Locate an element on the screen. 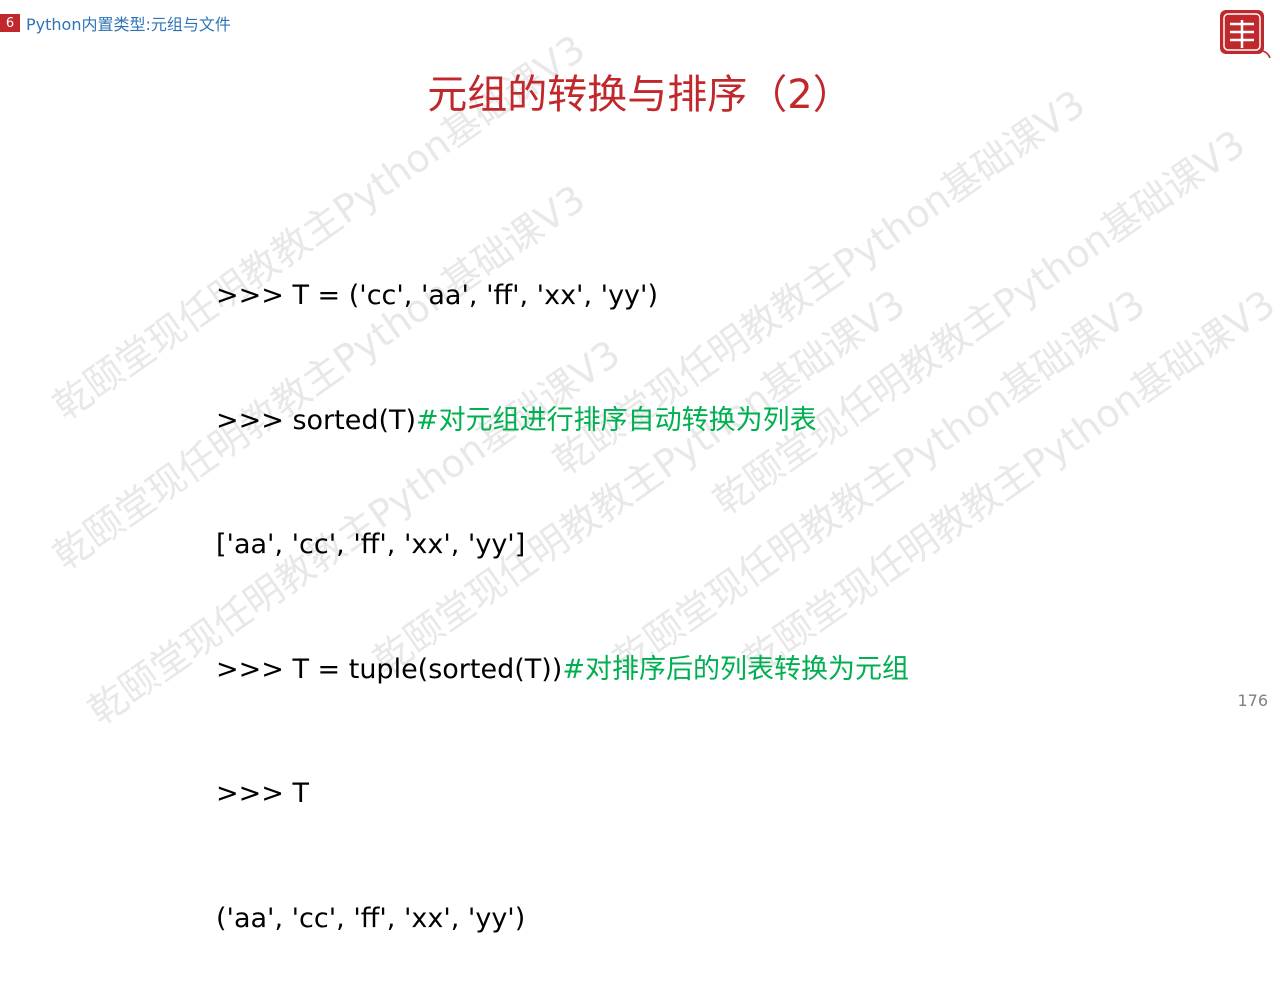  slide-title: 元组的转换与排序（2） is located at coordinates (640, 95).